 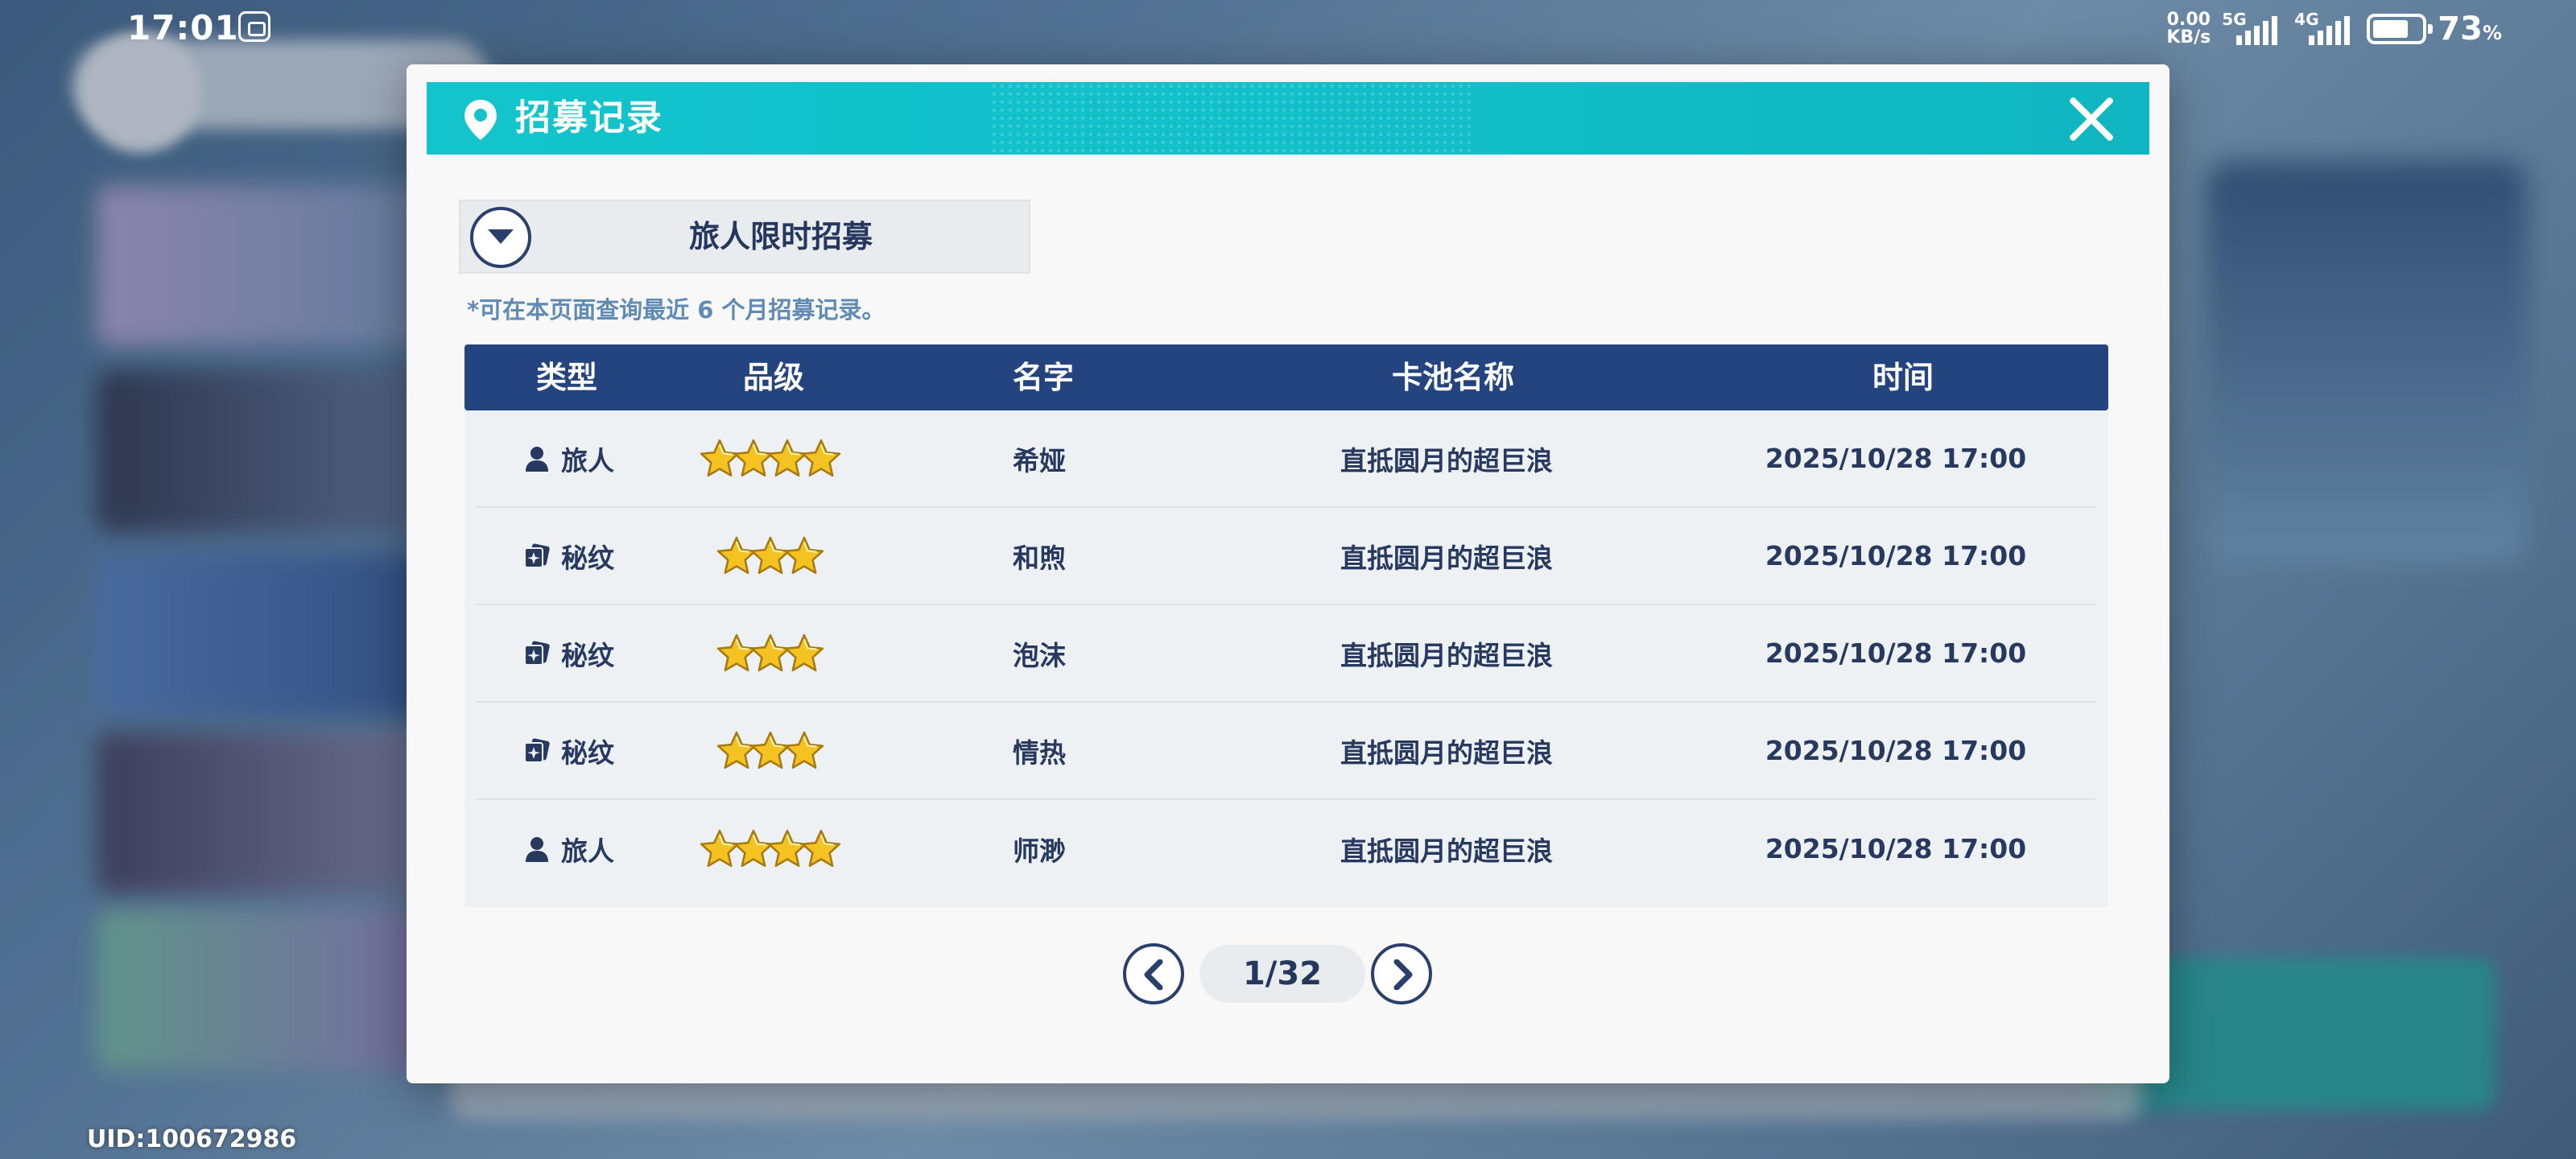 What do you see at coordinates (2188, 20) in the screenshot?
I see `network-speed-value: 0.00` at bounding box center [2188, 20].